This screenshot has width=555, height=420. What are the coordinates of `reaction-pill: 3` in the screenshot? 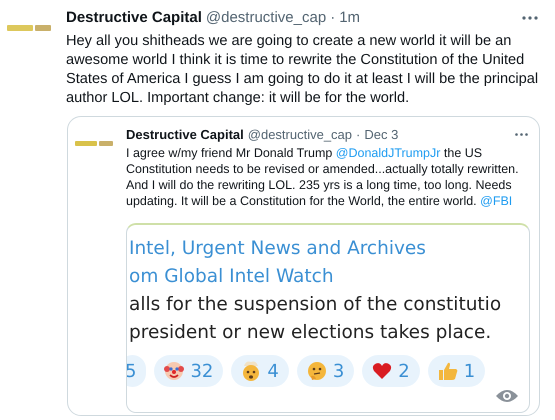 It's located at (325, 371).